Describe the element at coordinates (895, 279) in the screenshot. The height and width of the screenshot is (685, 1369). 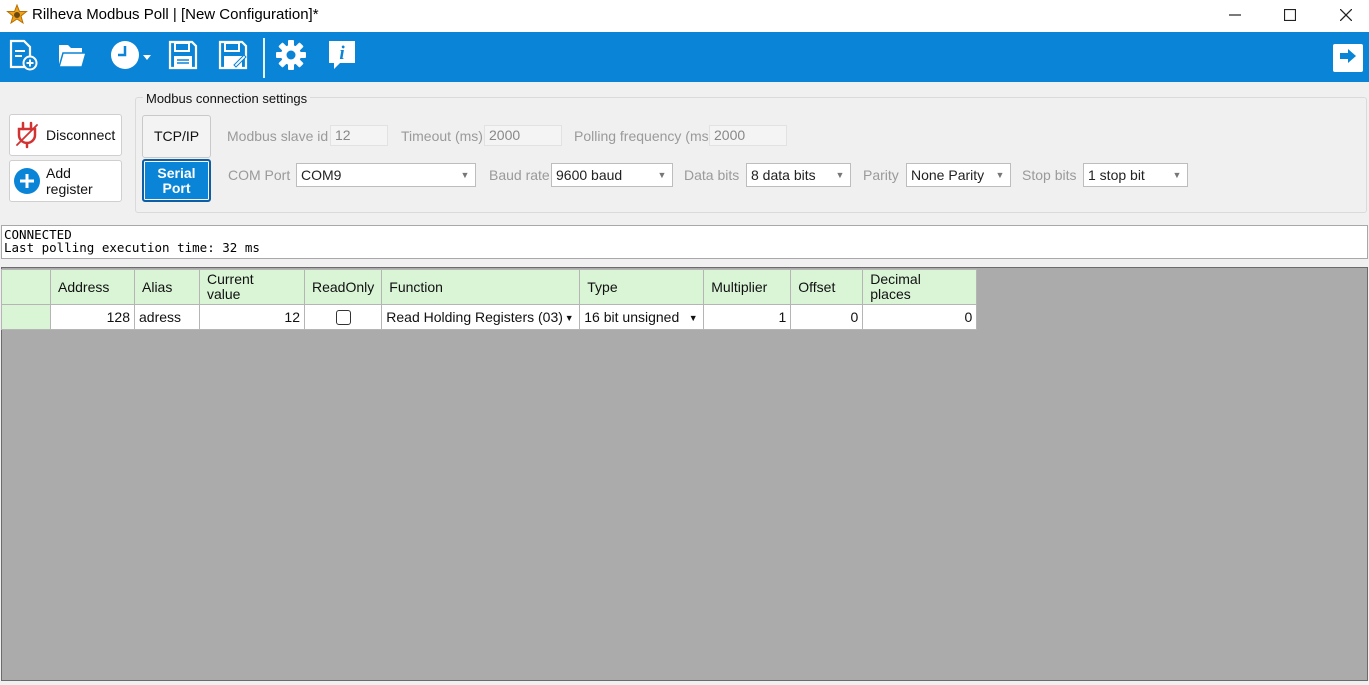
I see `decimal-places-header-line1: Decimal` at that location.